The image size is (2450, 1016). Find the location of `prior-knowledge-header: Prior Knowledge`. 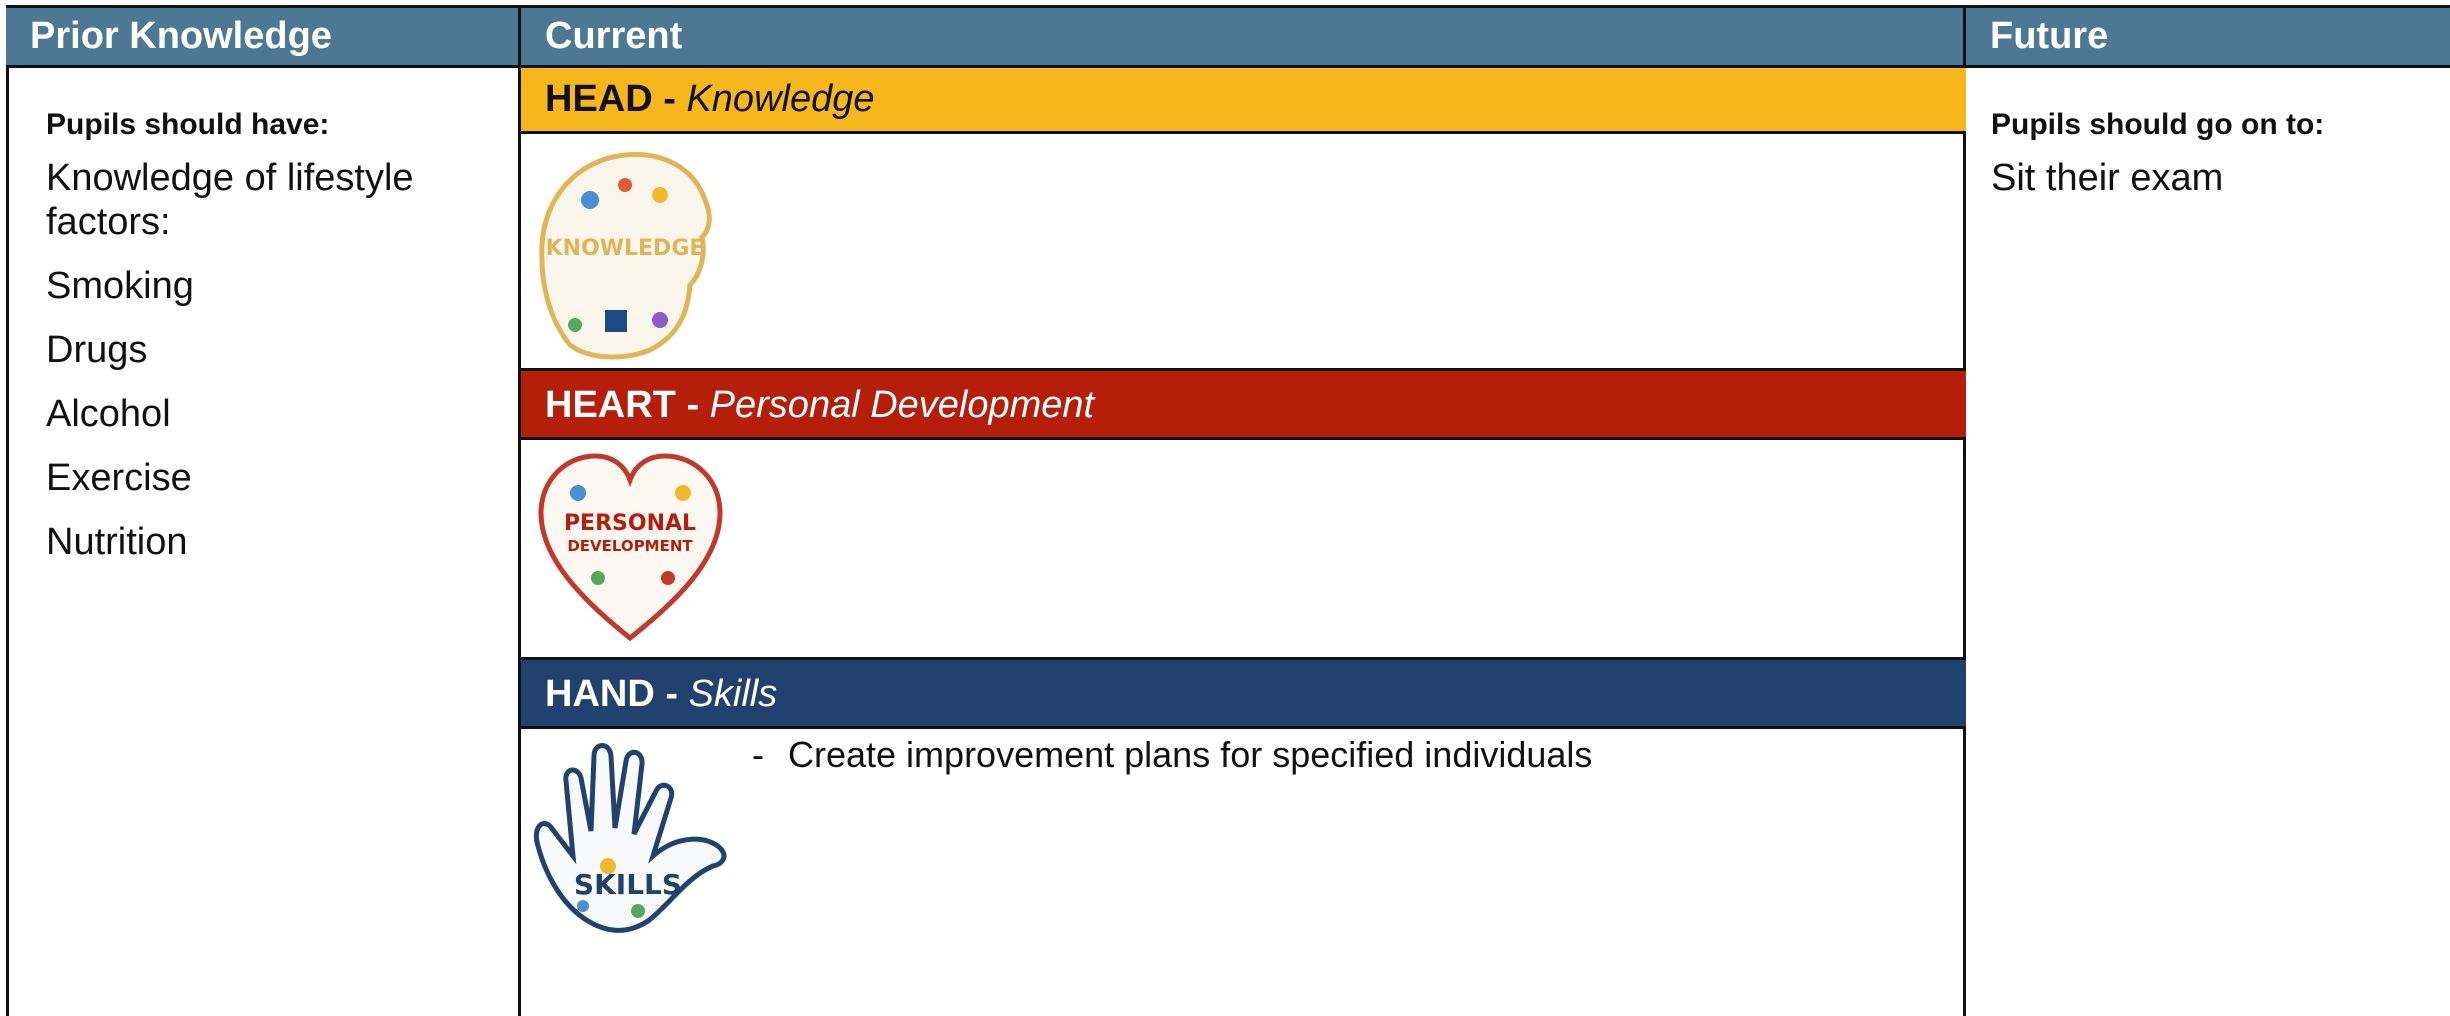

prior-knowledge-header: Prior Knowledge is located at coordinates (263, 36).